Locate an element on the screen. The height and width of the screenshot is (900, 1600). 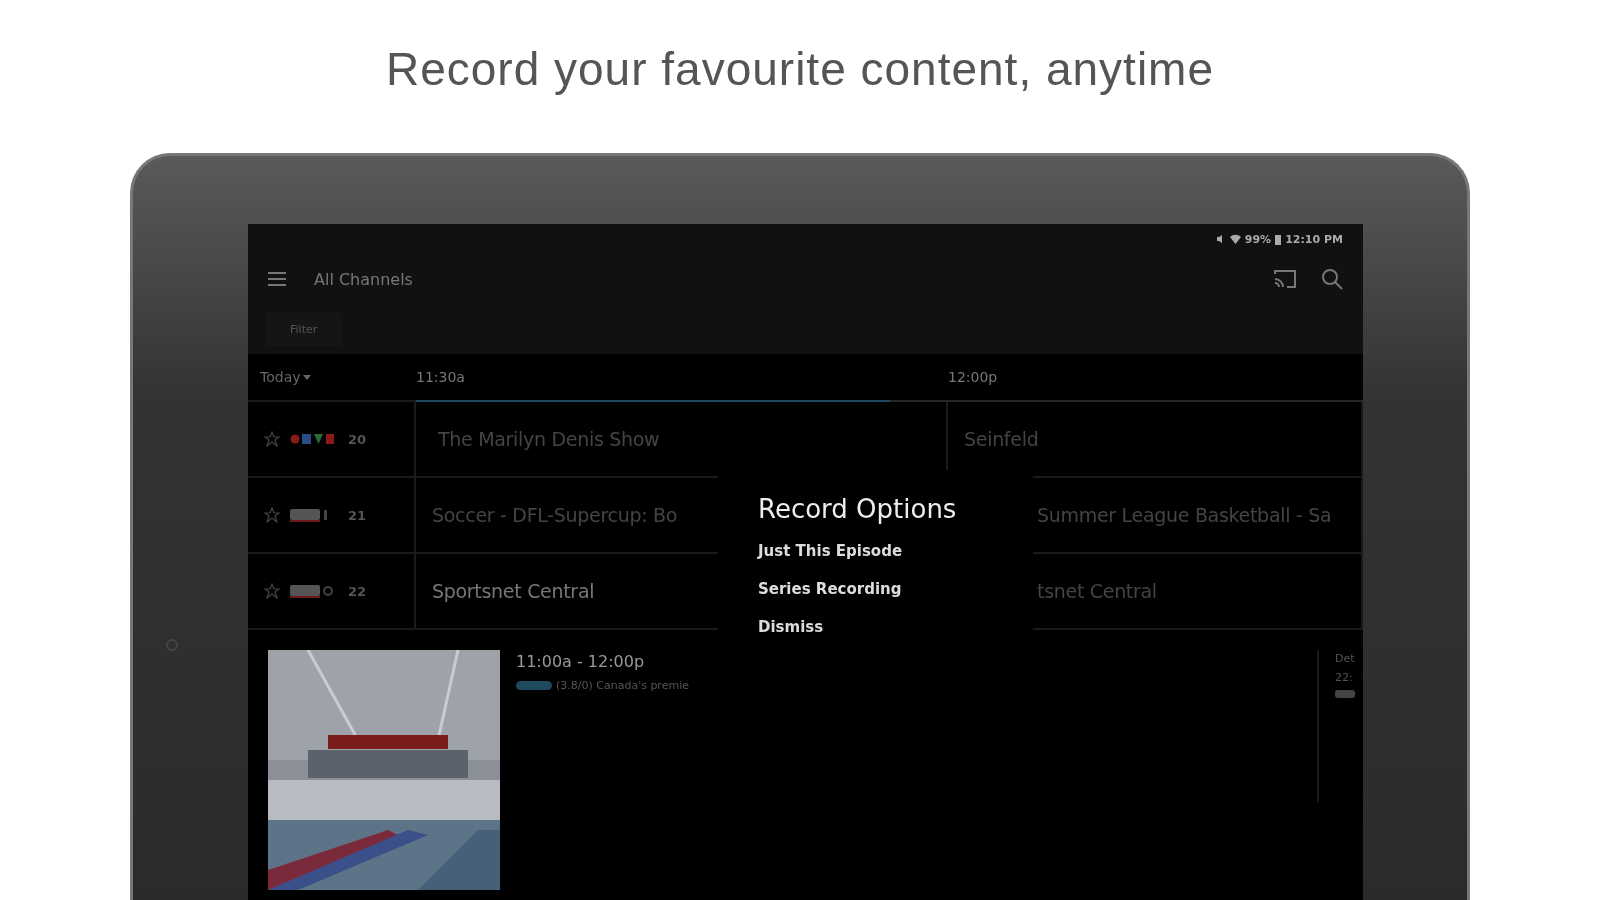
headline: Record your favourite content, anytime is located at coordinates (800, 69).